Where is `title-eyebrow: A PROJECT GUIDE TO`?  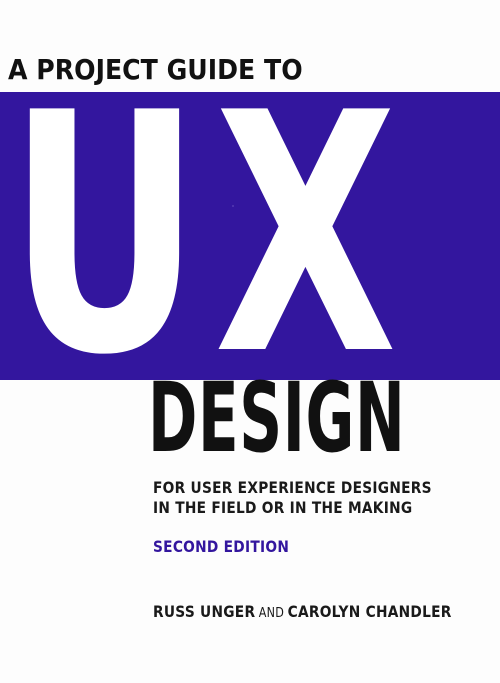 title-eyebrow: A PROJECT GUIDE TO is located at coordinates (155, 69).